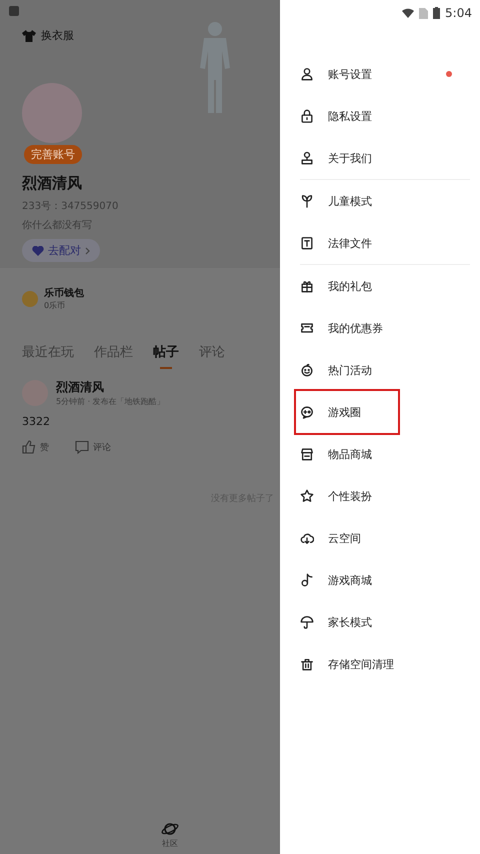 The width and height of the screenshot is (480, 854). What do you see at coordinates (307, 328) in the screenshot?
I see `ticket-icon` at bounding box center [307, 328].